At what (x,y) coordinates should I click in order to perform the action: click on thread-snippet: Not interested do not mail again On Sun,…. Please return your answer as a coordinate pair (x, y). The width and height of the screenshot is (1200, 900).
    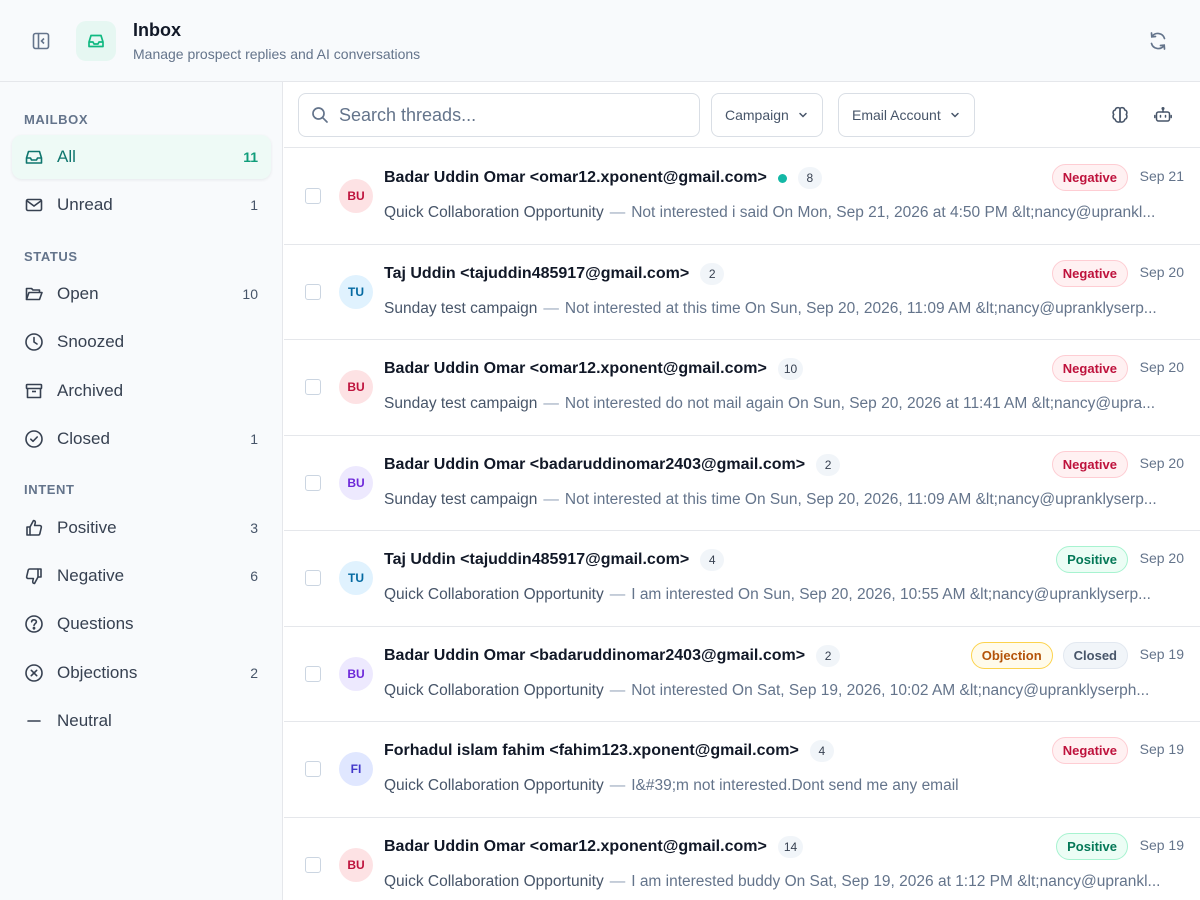
    Looking at the image, I should click on (860, 403).